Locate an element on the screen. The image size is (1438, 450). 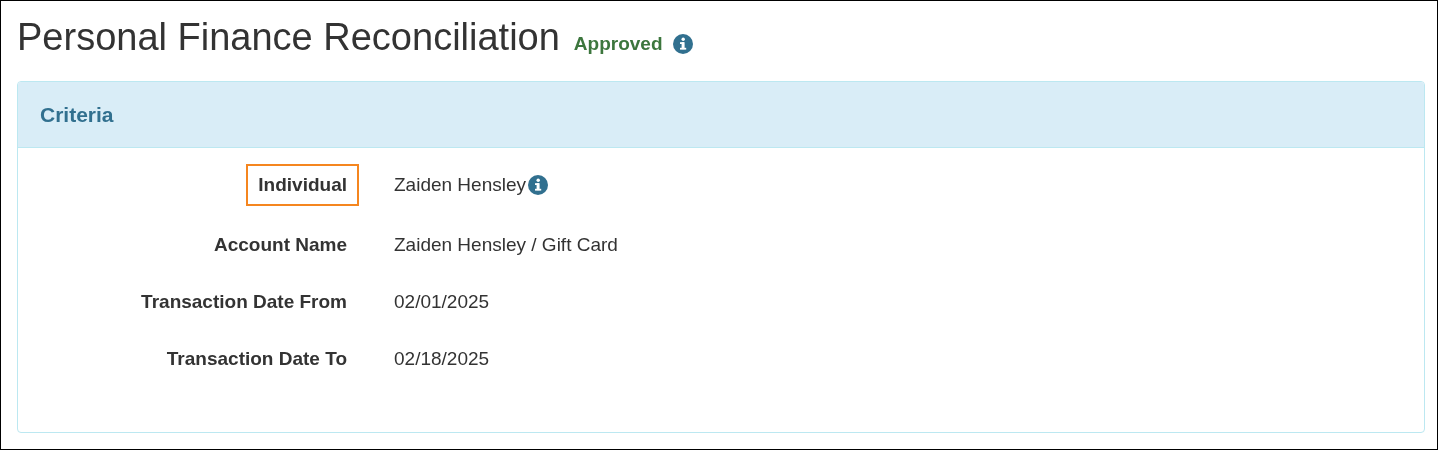
field-label: Transaction Date To is located at coordinates (256, 358).